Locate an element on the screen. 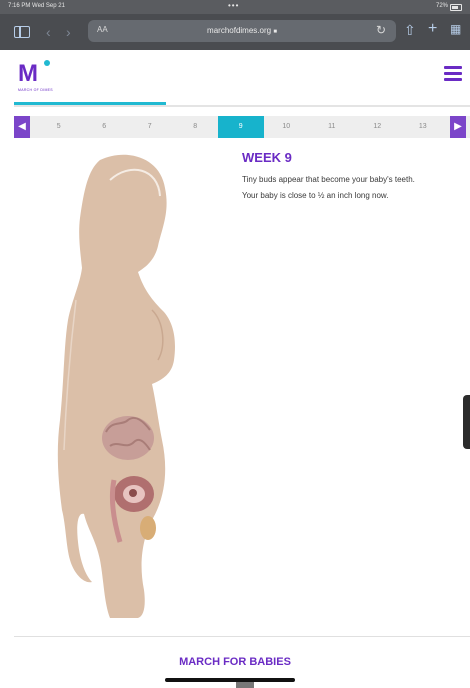  embryo is located at coordinates (133, 493).